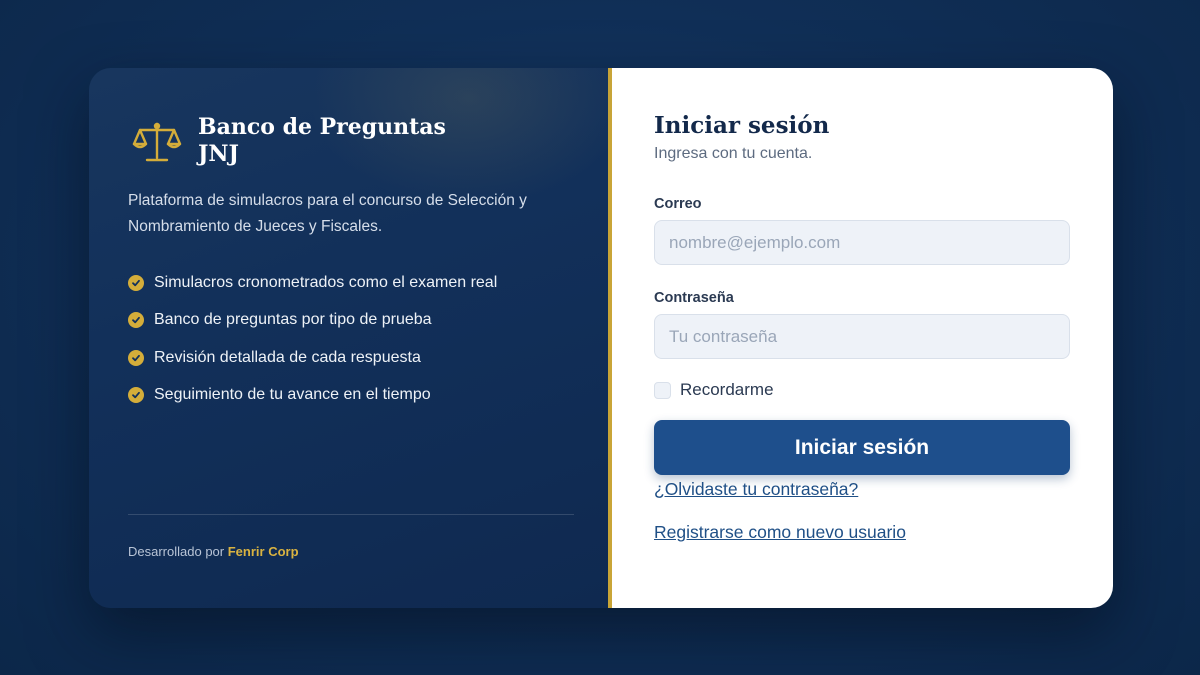  Describe the element at coordinates (727, 389) in the screenshot. I see `remember-label: Recordarme` at that location.